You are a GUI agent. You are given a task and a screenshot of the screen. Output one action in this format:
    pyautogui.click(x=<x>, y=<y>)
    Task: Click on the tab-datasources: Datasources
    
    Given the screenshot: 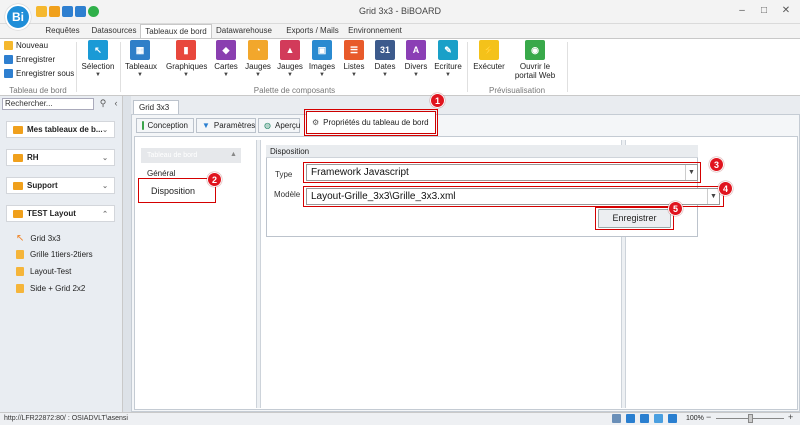 What is the action you would take?
    pyautogui.click(x=114, y=31)
    